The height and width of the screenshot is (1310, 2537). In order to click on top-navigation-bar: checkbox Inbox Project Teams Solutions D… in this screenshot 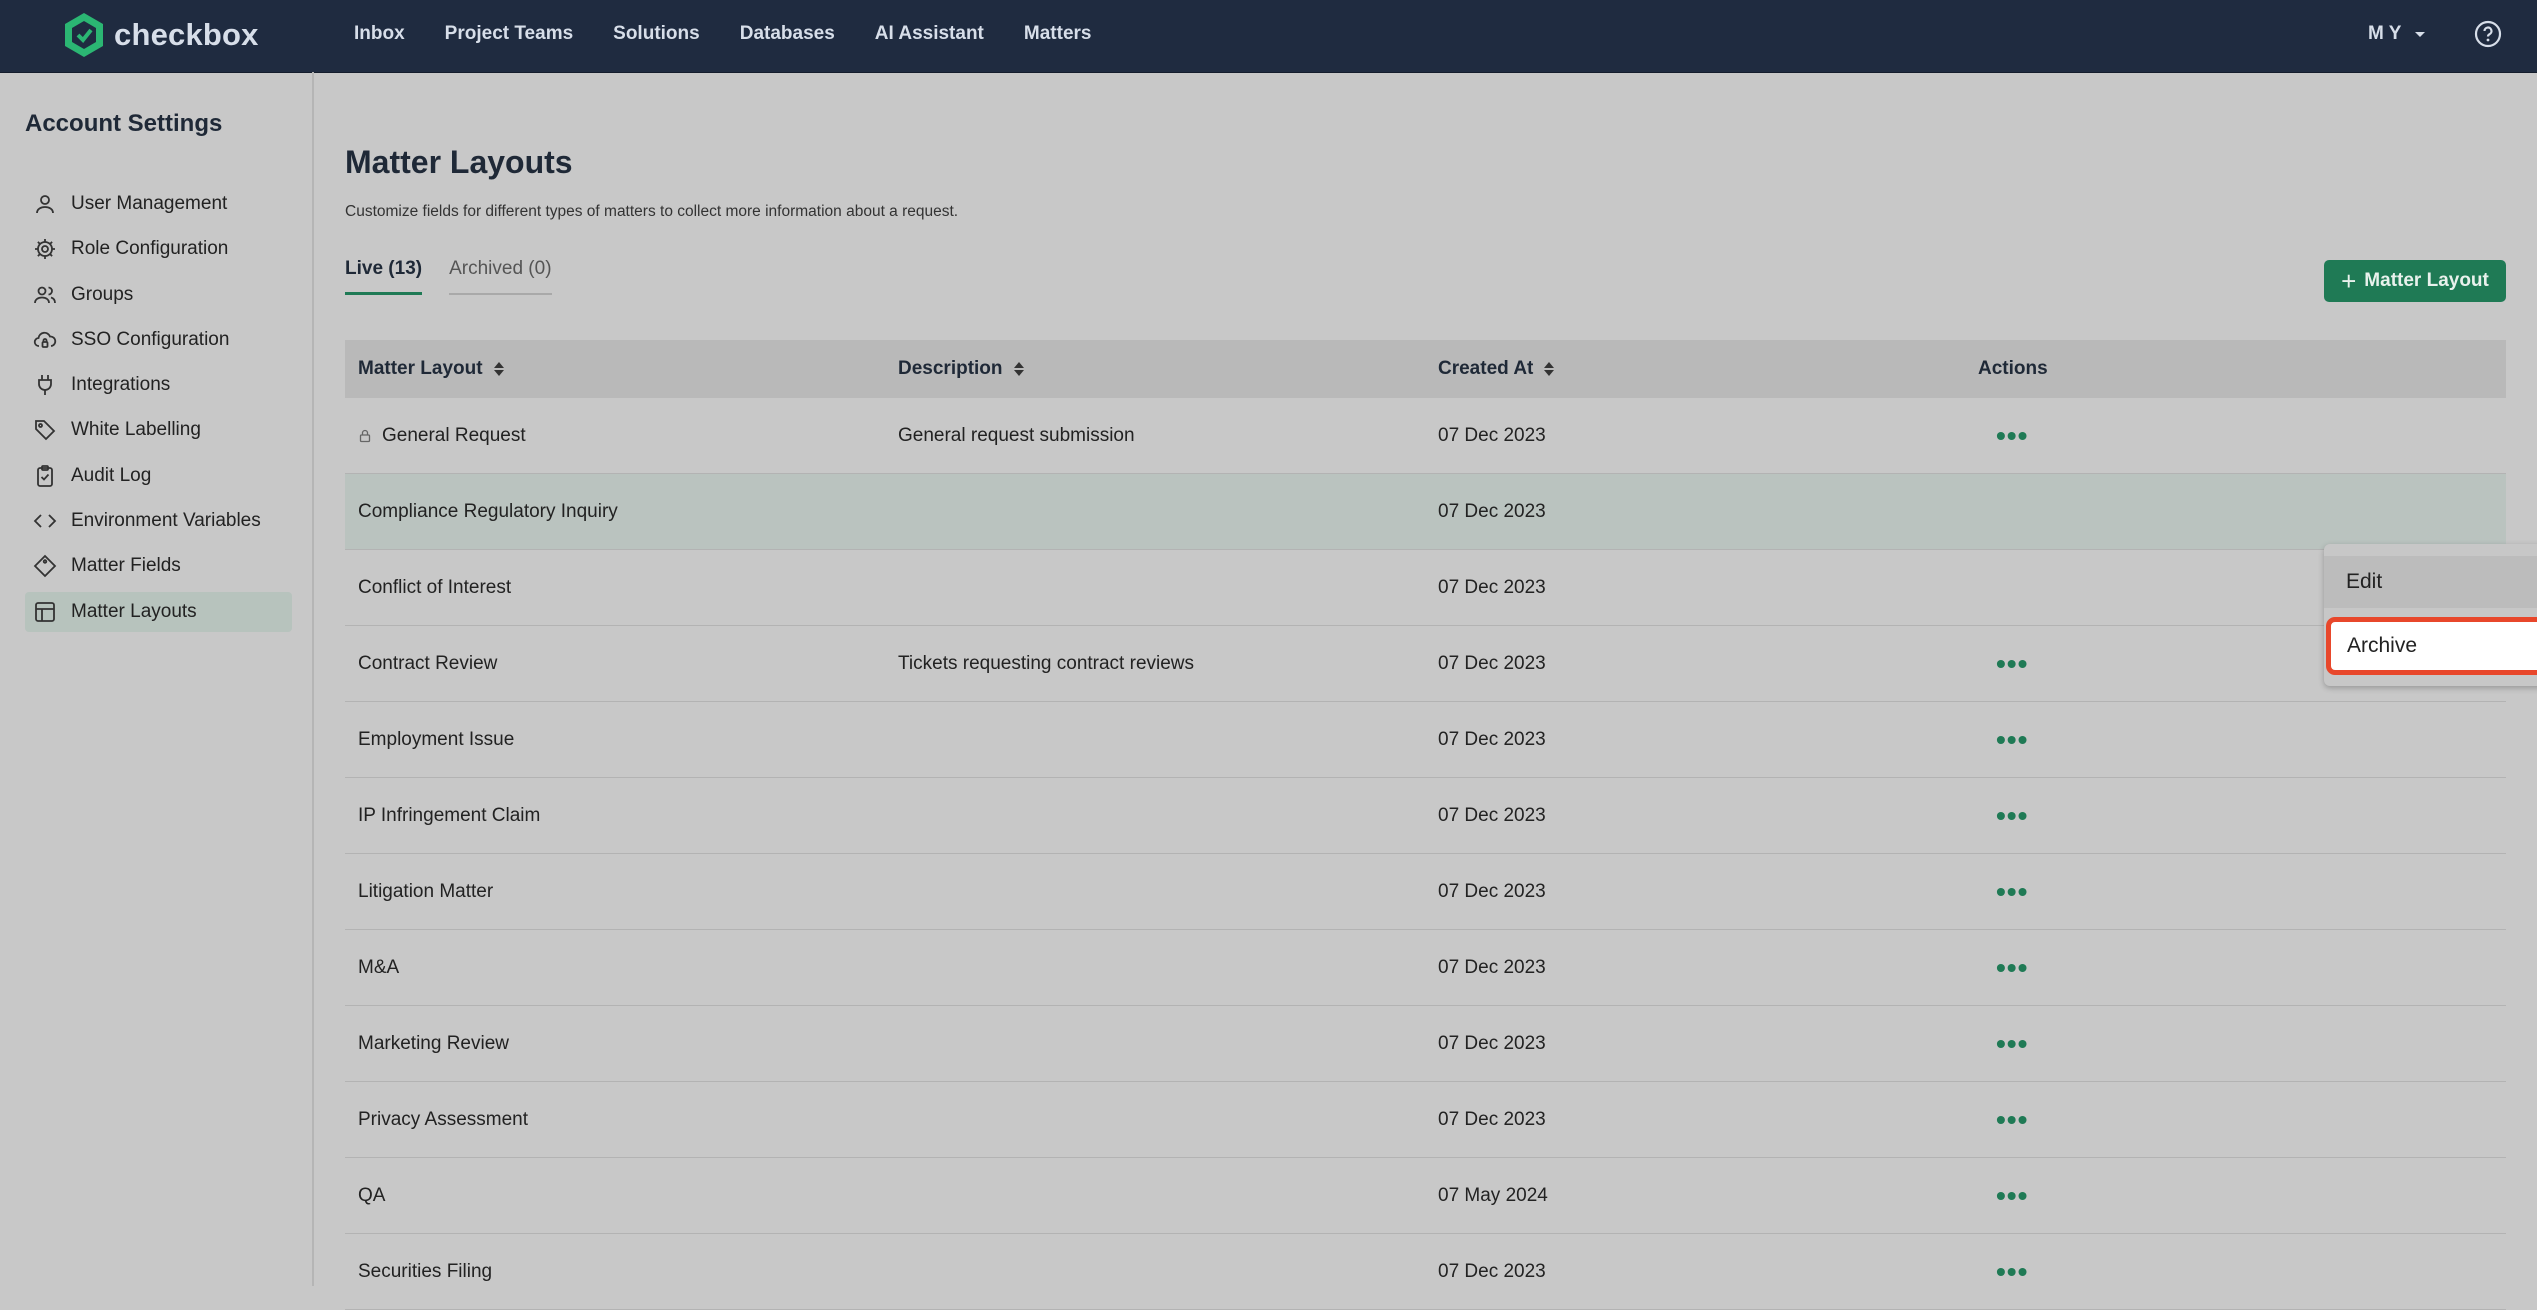, I will do `click(1268, 36)`.